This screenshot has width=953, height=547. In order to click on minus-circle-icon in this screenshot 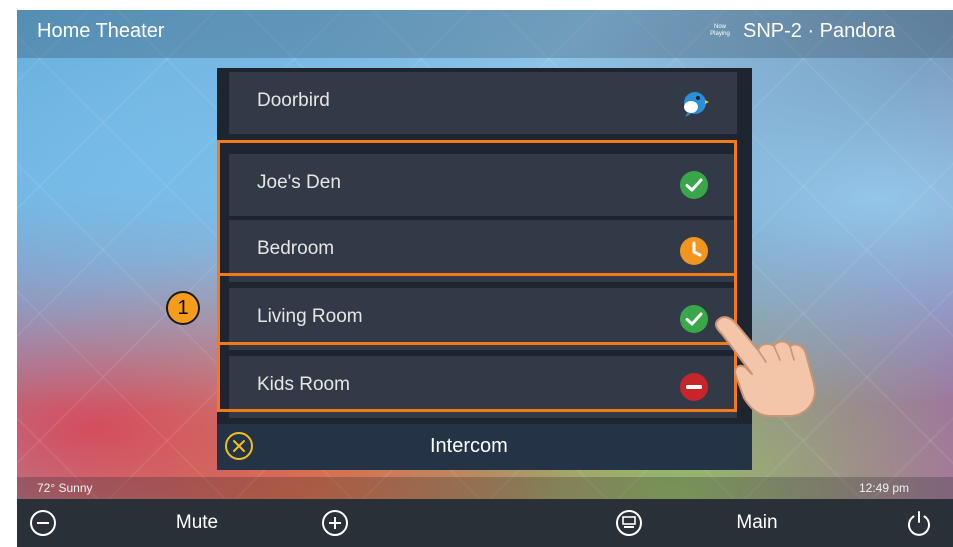, I will do `click(43, 523)`.